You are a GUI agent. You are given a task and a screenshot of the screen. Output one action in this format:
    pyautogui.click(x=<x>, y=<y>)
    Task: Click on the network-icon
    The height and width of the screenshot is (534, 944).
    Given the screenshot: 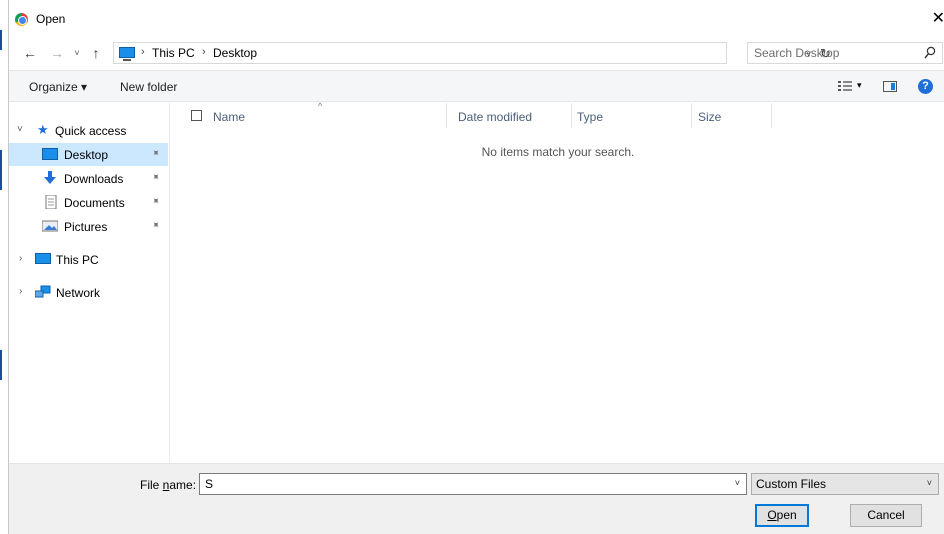 What is the action you would take?
    pyautogui.click(x=43, y=291)
    